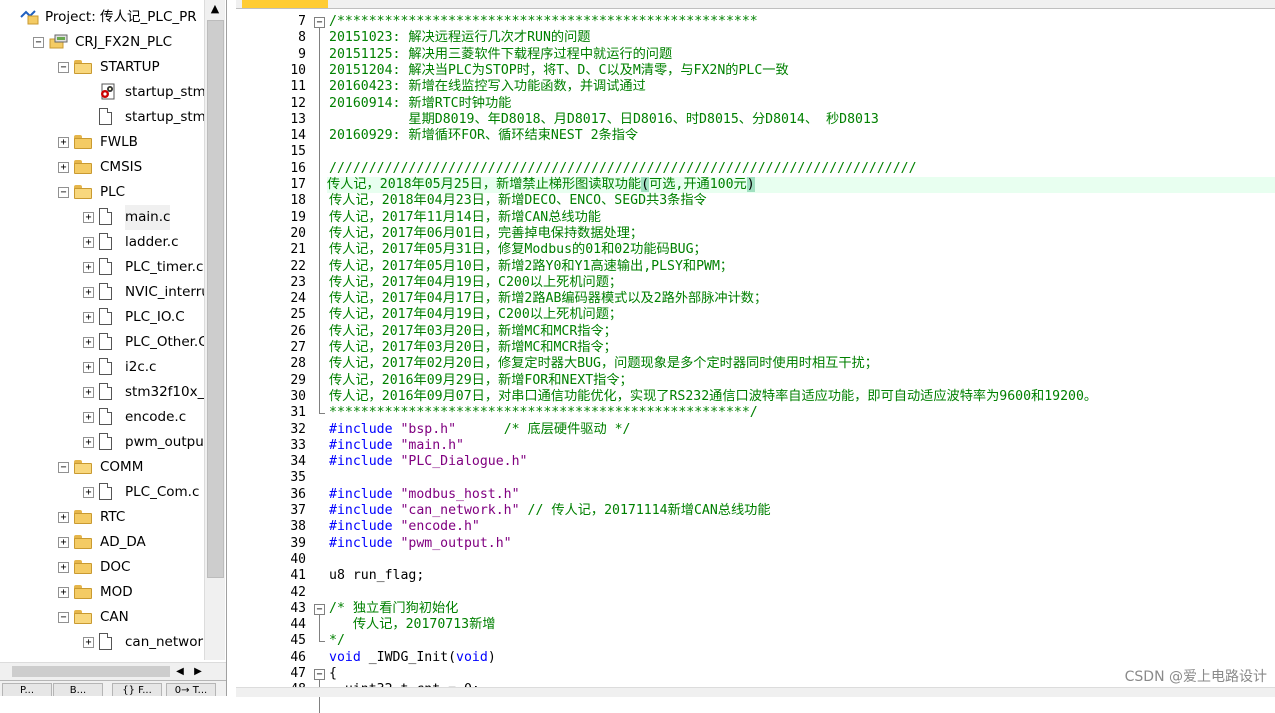 This screenshot has width=1275, height=713. I want to click on code-line: 20151125: 解决用三菱软件下载程序过程中就运行的问题, so click(500, 55).